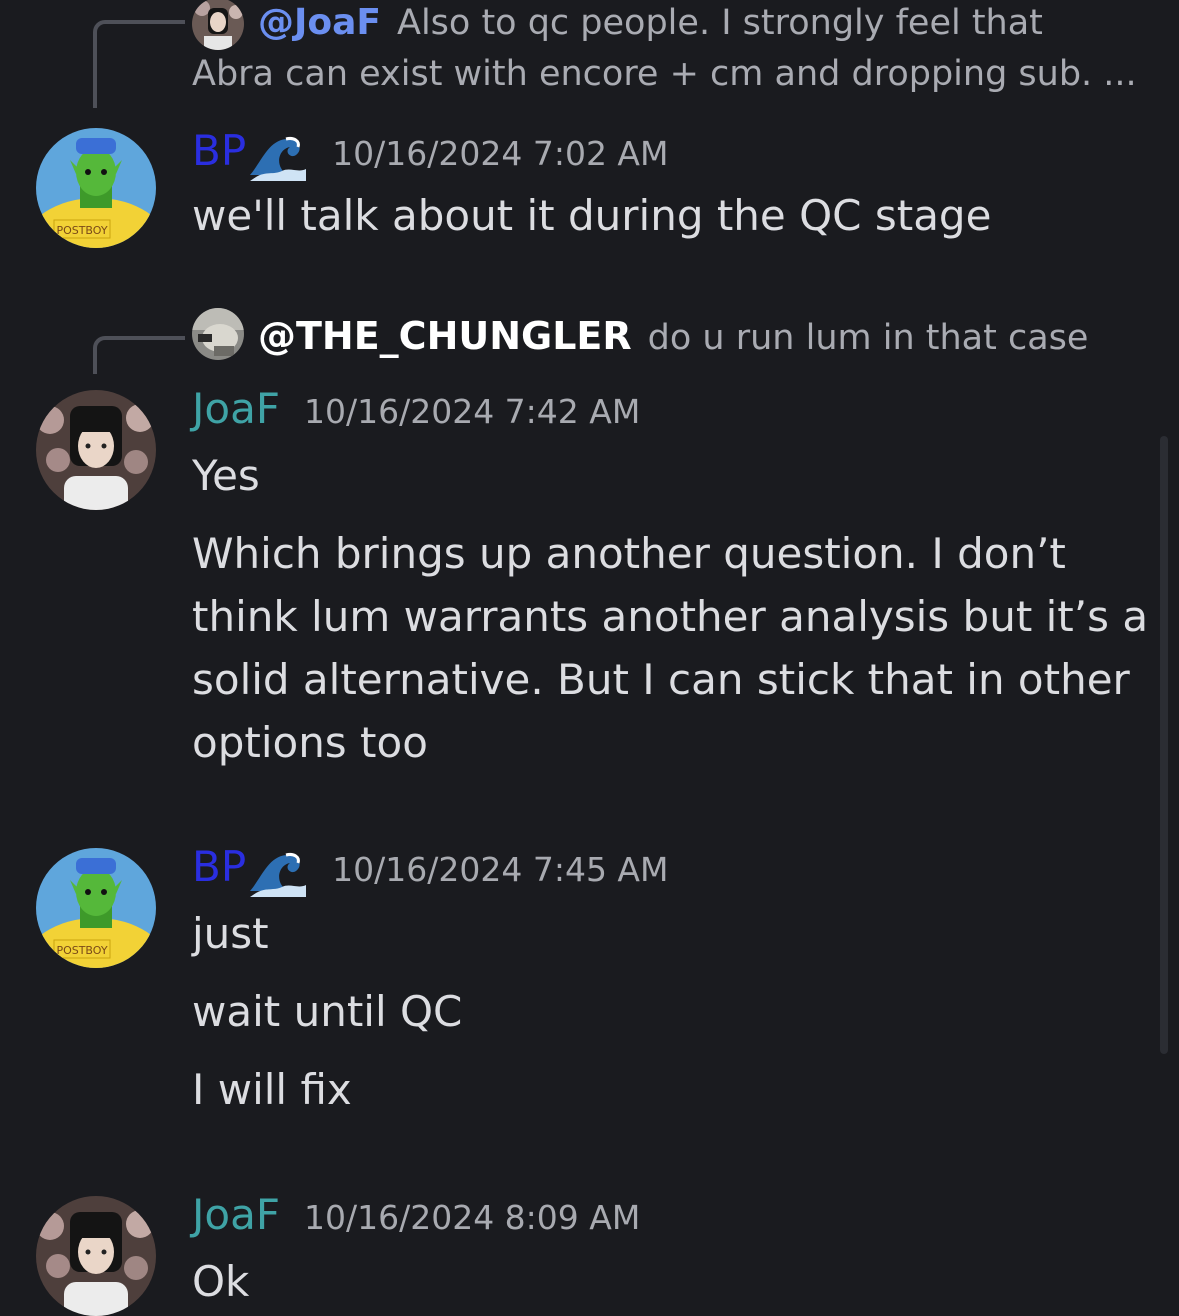 Image resolution: width=1179 pixels, height=1316 pixels. What do you see at coordinates (1164, 745) in the screenshot?
I see `scrollbar` at bounding box center [1164, 745].